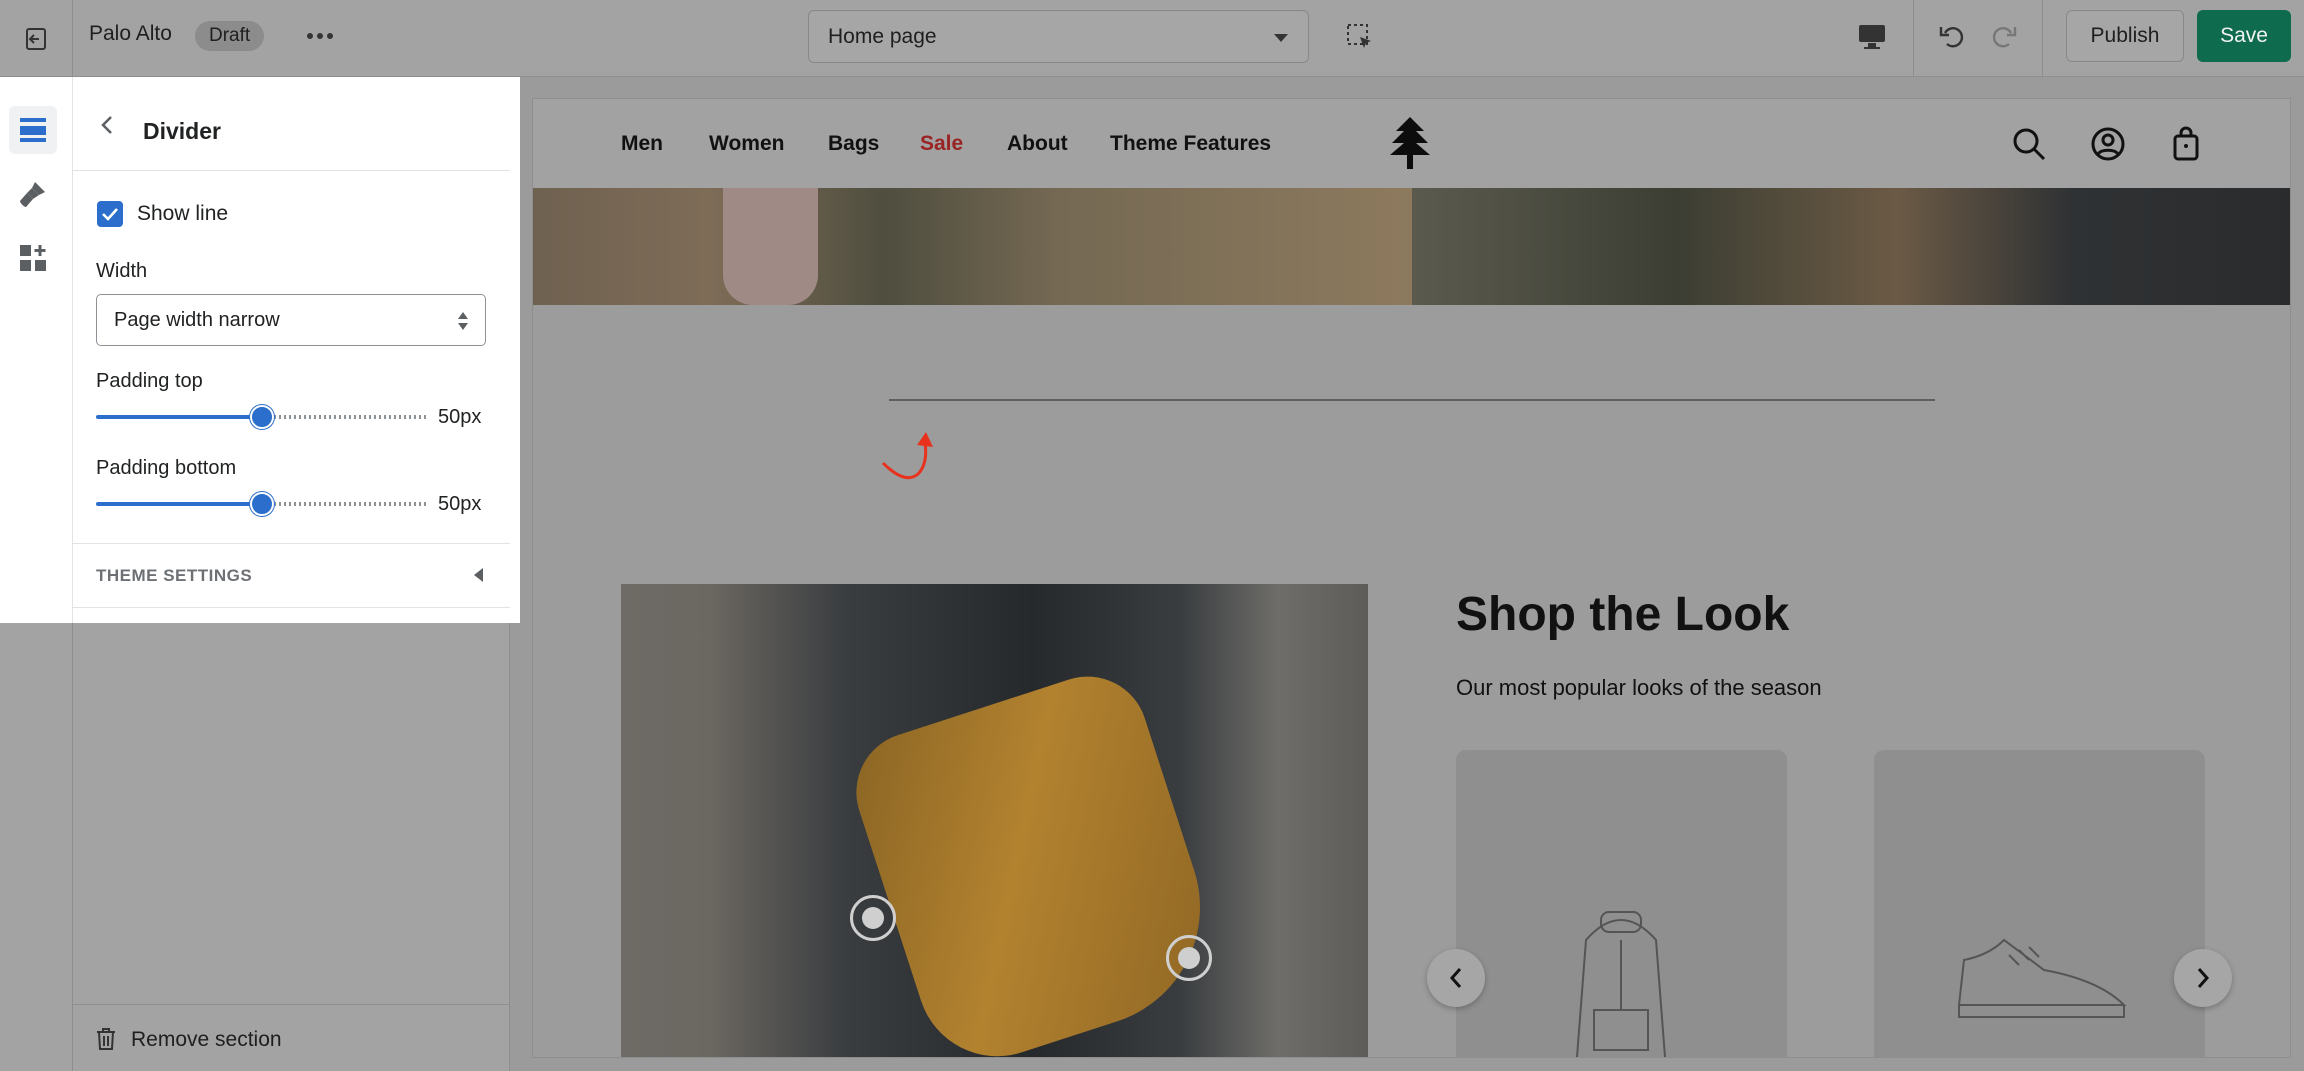  I want to click on hero-image-hand, so click(770, 246).